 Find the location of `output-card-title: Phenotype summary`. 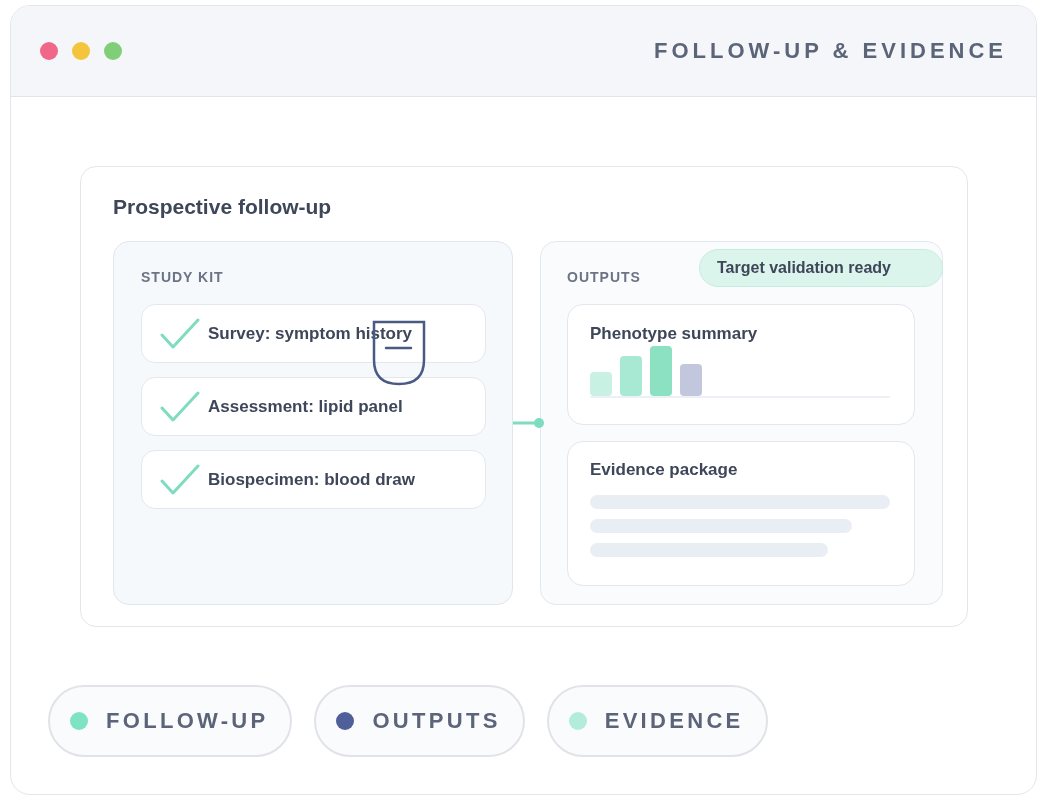

output-card-title: Phenotype summary is located at coordinates (674, 334).